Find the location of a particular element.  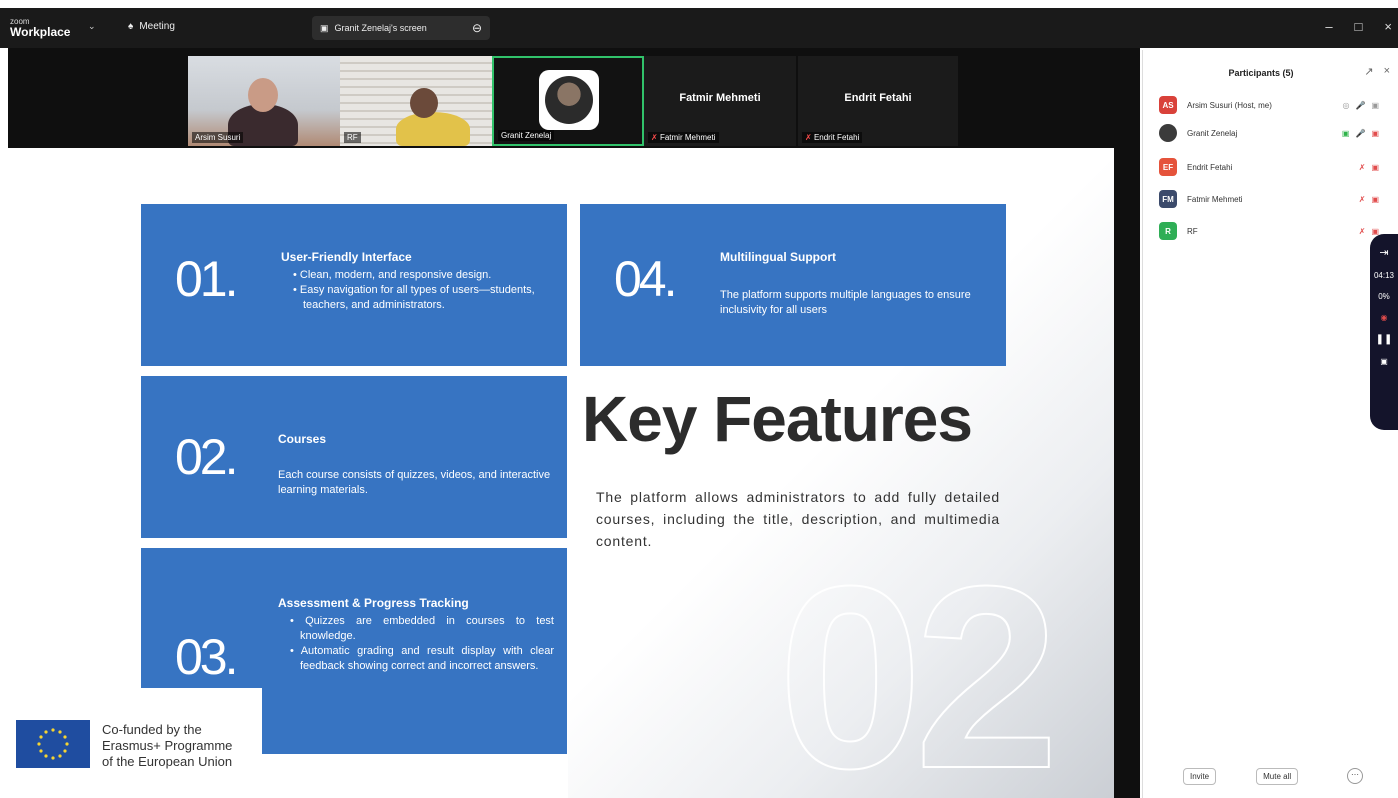

participant-body is located at coordinates (433, 129).